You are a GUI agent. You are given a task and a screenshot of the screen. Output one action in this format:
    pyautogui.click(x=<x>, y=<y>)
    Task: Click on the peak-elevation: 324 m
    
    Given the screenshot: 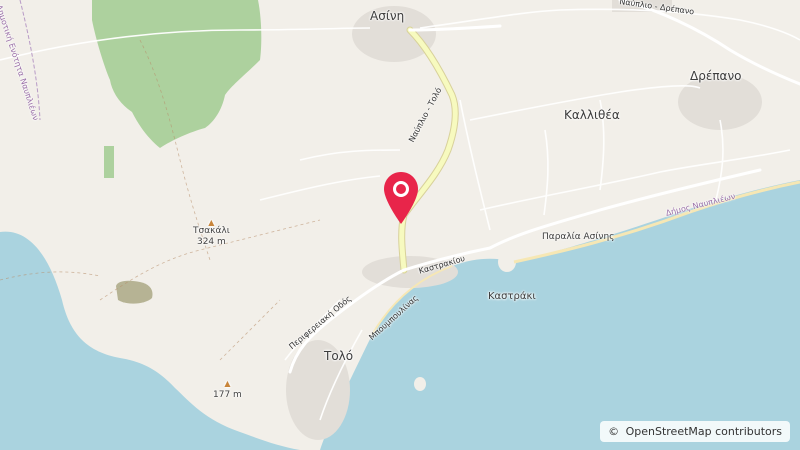 What is the action you would take?
    pyautogui.click(x=211, y=242)
    